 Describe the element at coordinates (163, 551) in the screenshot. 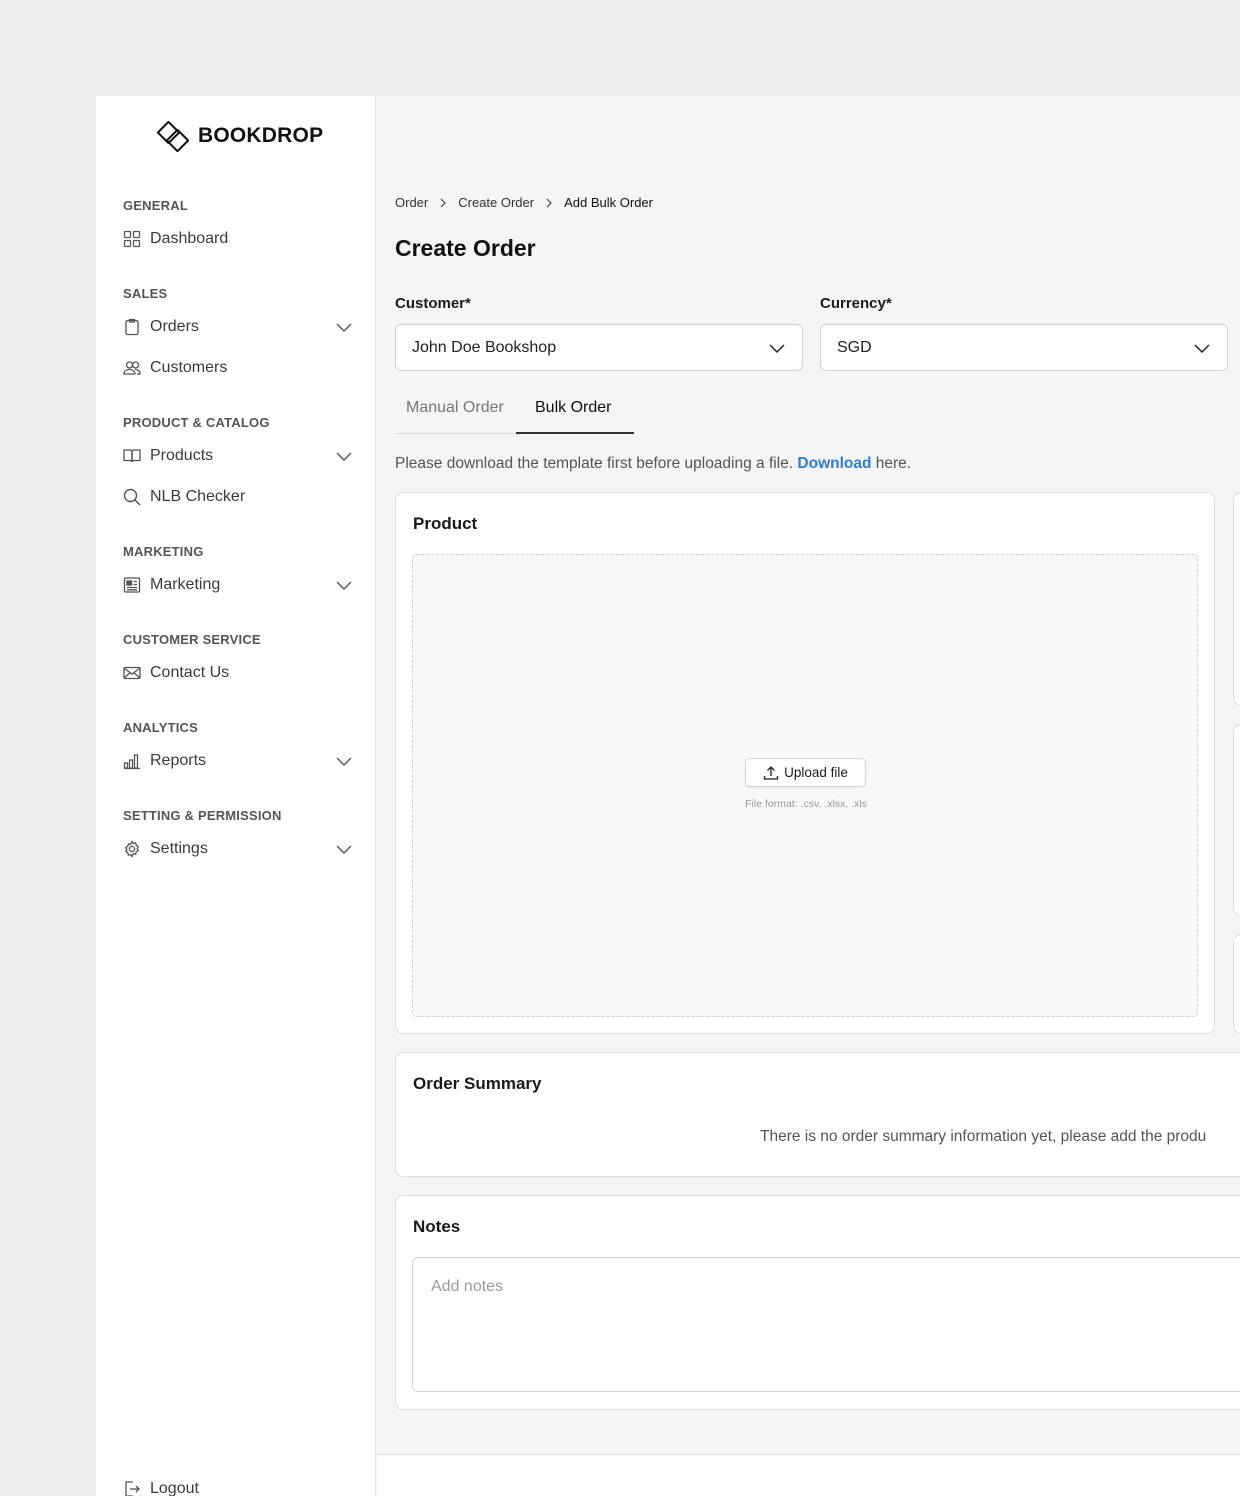

I see `section-title-marketing: MARKETING` at that location.